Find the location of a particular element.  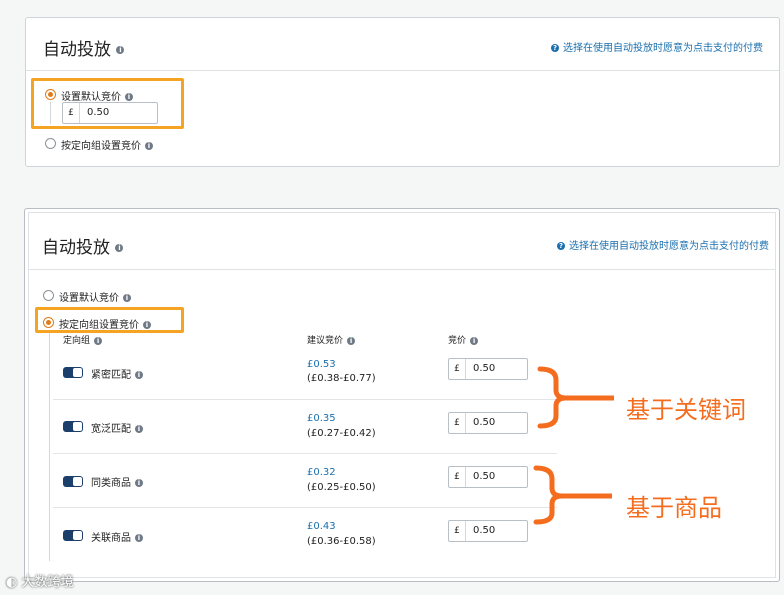

watermark-logo-icon: ◐ is located at coordinates (12, 582).